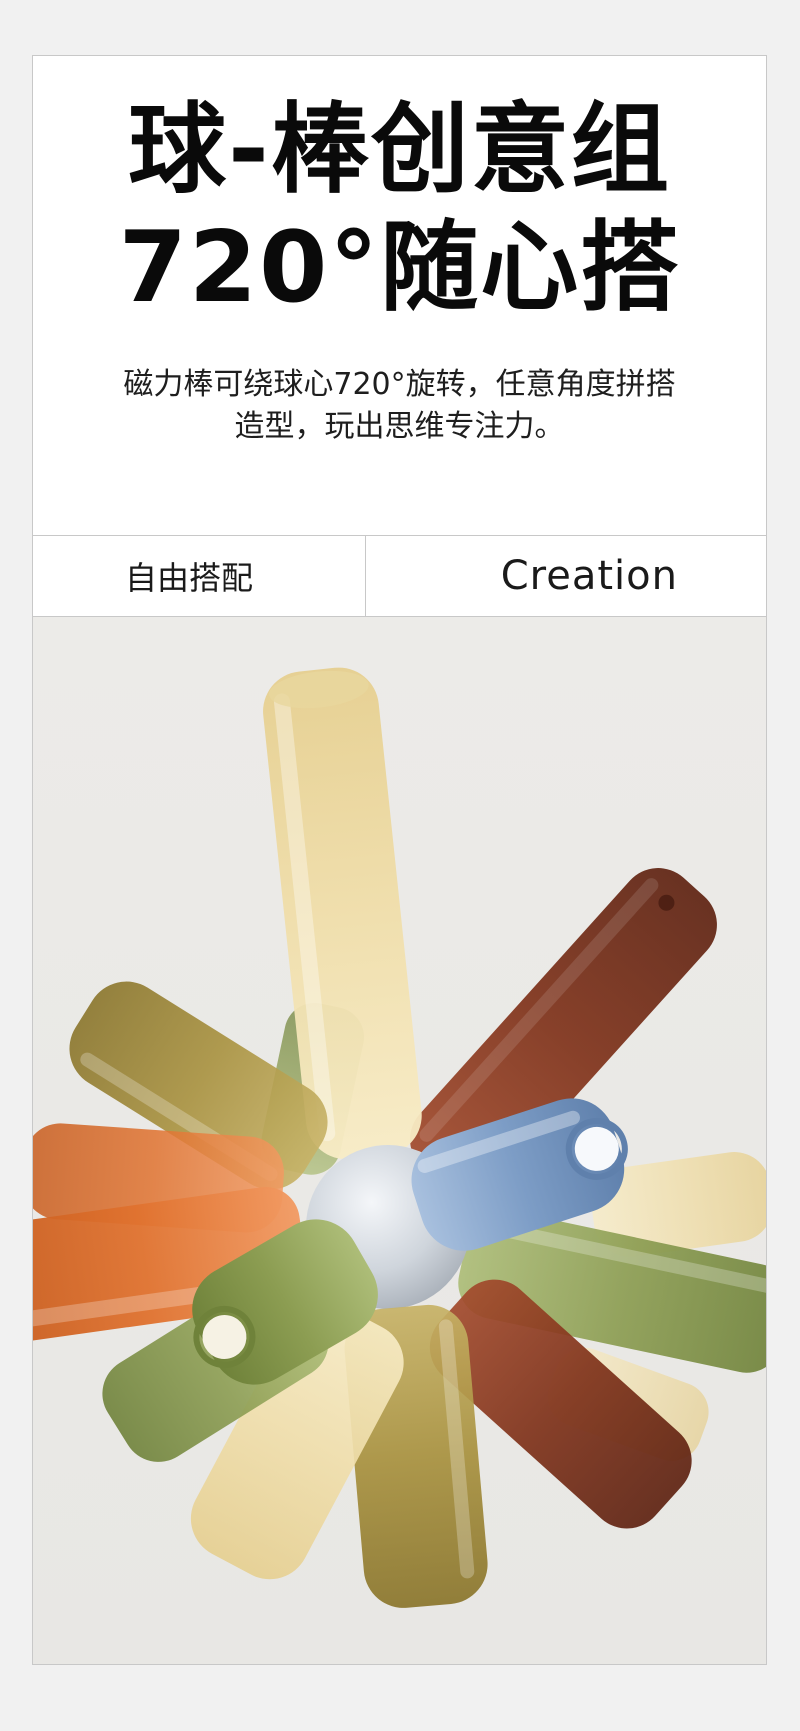 The height and width of the screenshot is (1731, 800). Describe the element at coordinates (399, 268) in the screenshot. I see `title-line-2: 720°随心搭` at that location.